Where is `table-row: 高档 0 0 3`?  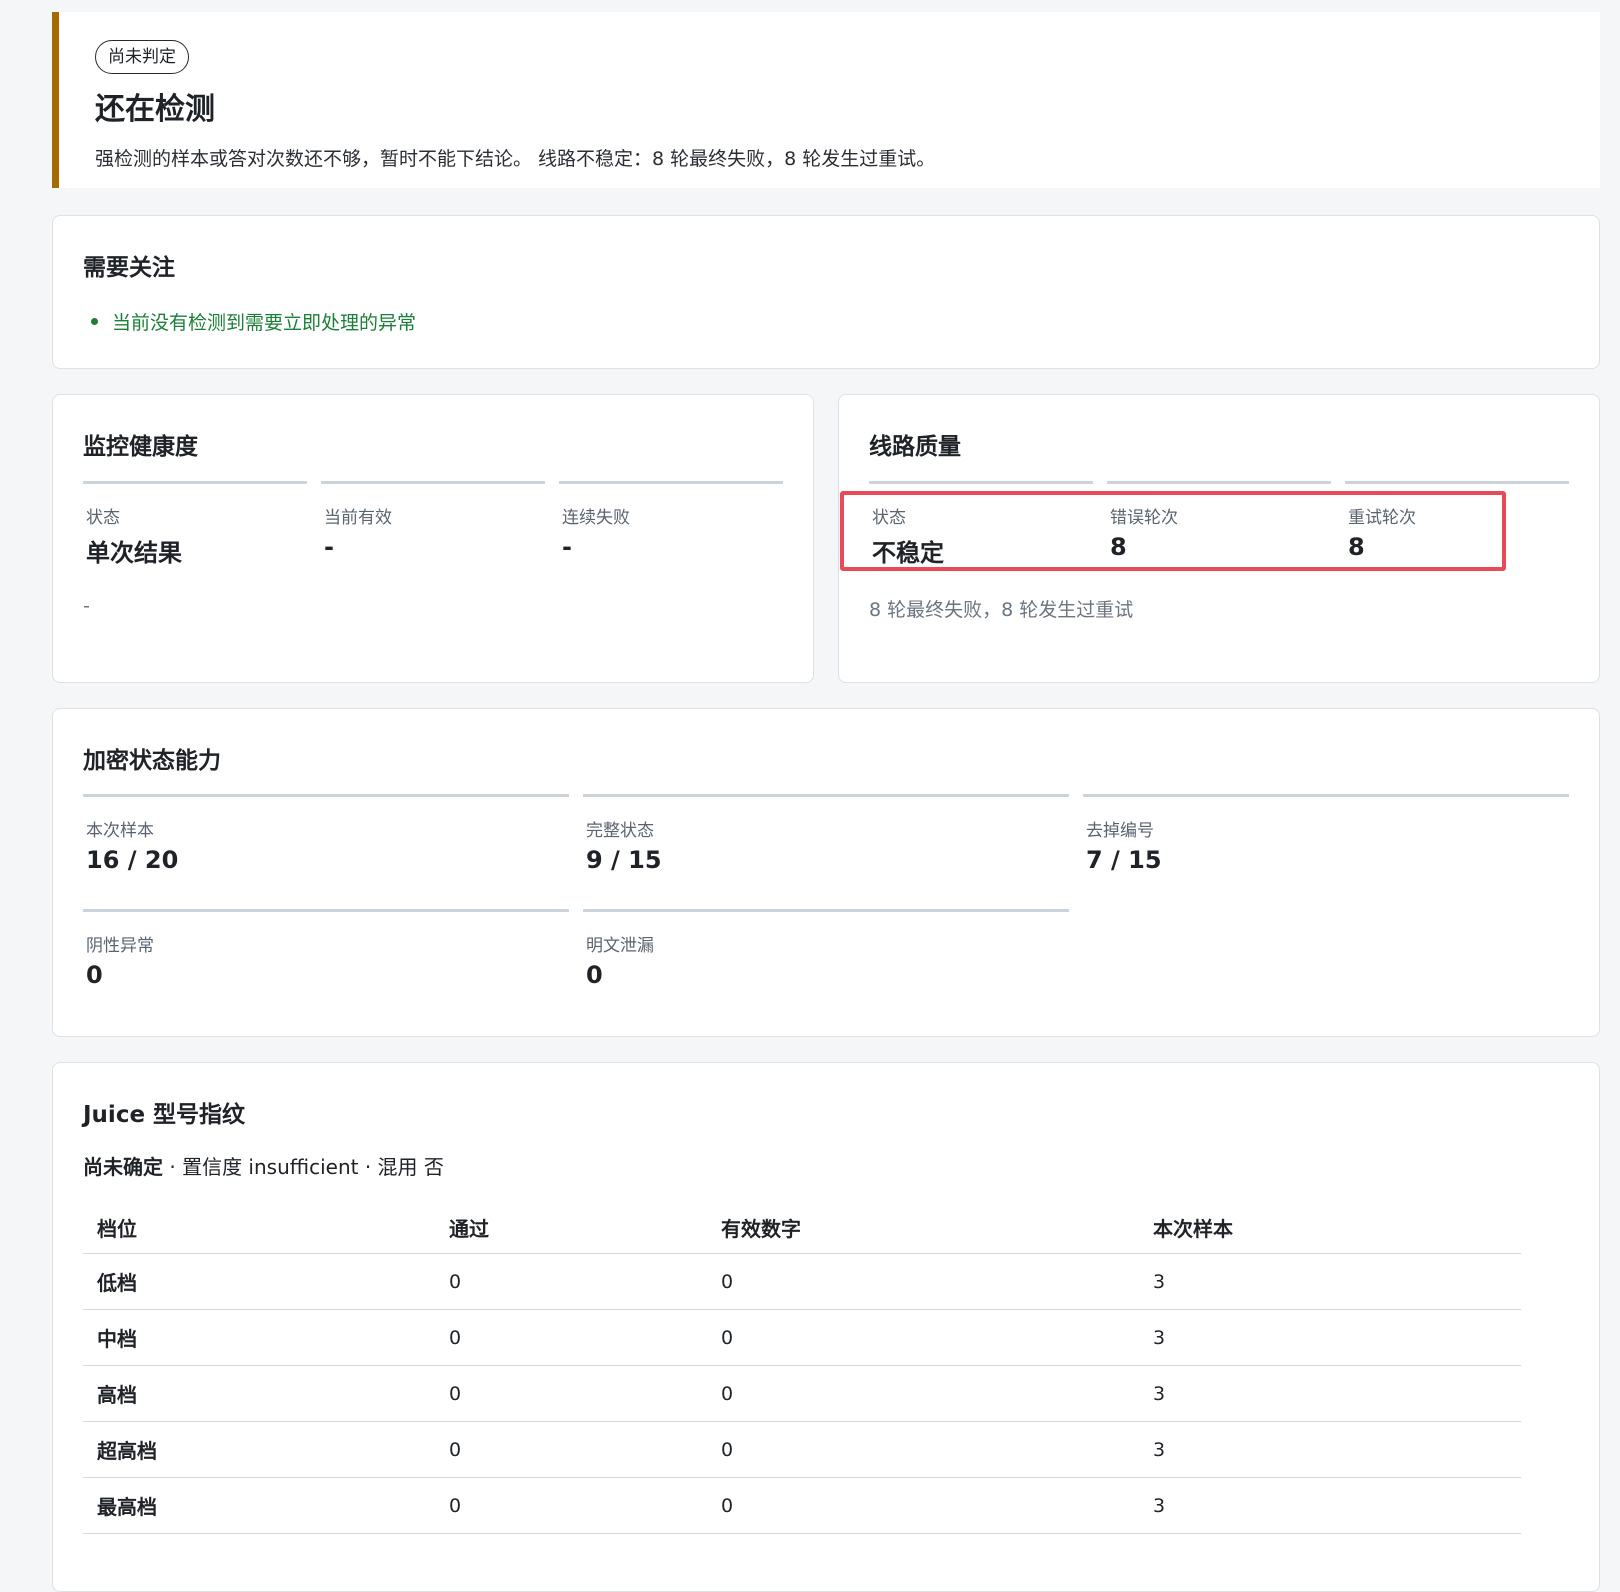
table-row: 高档 0 0 3 is located at coordinates (802, 1393).